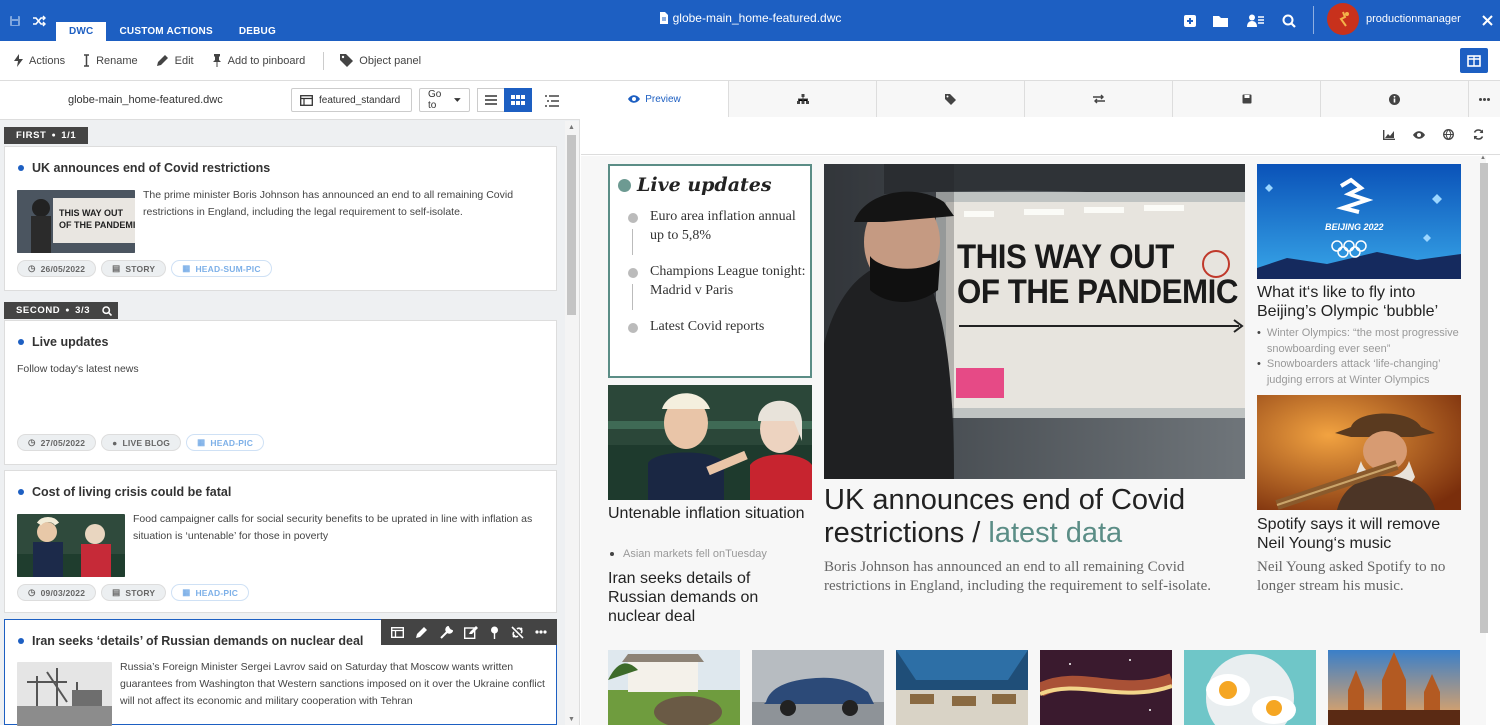  Describe the element at coordinates (421, 632) in the screenshot. I see `pencil-icon` at that location.